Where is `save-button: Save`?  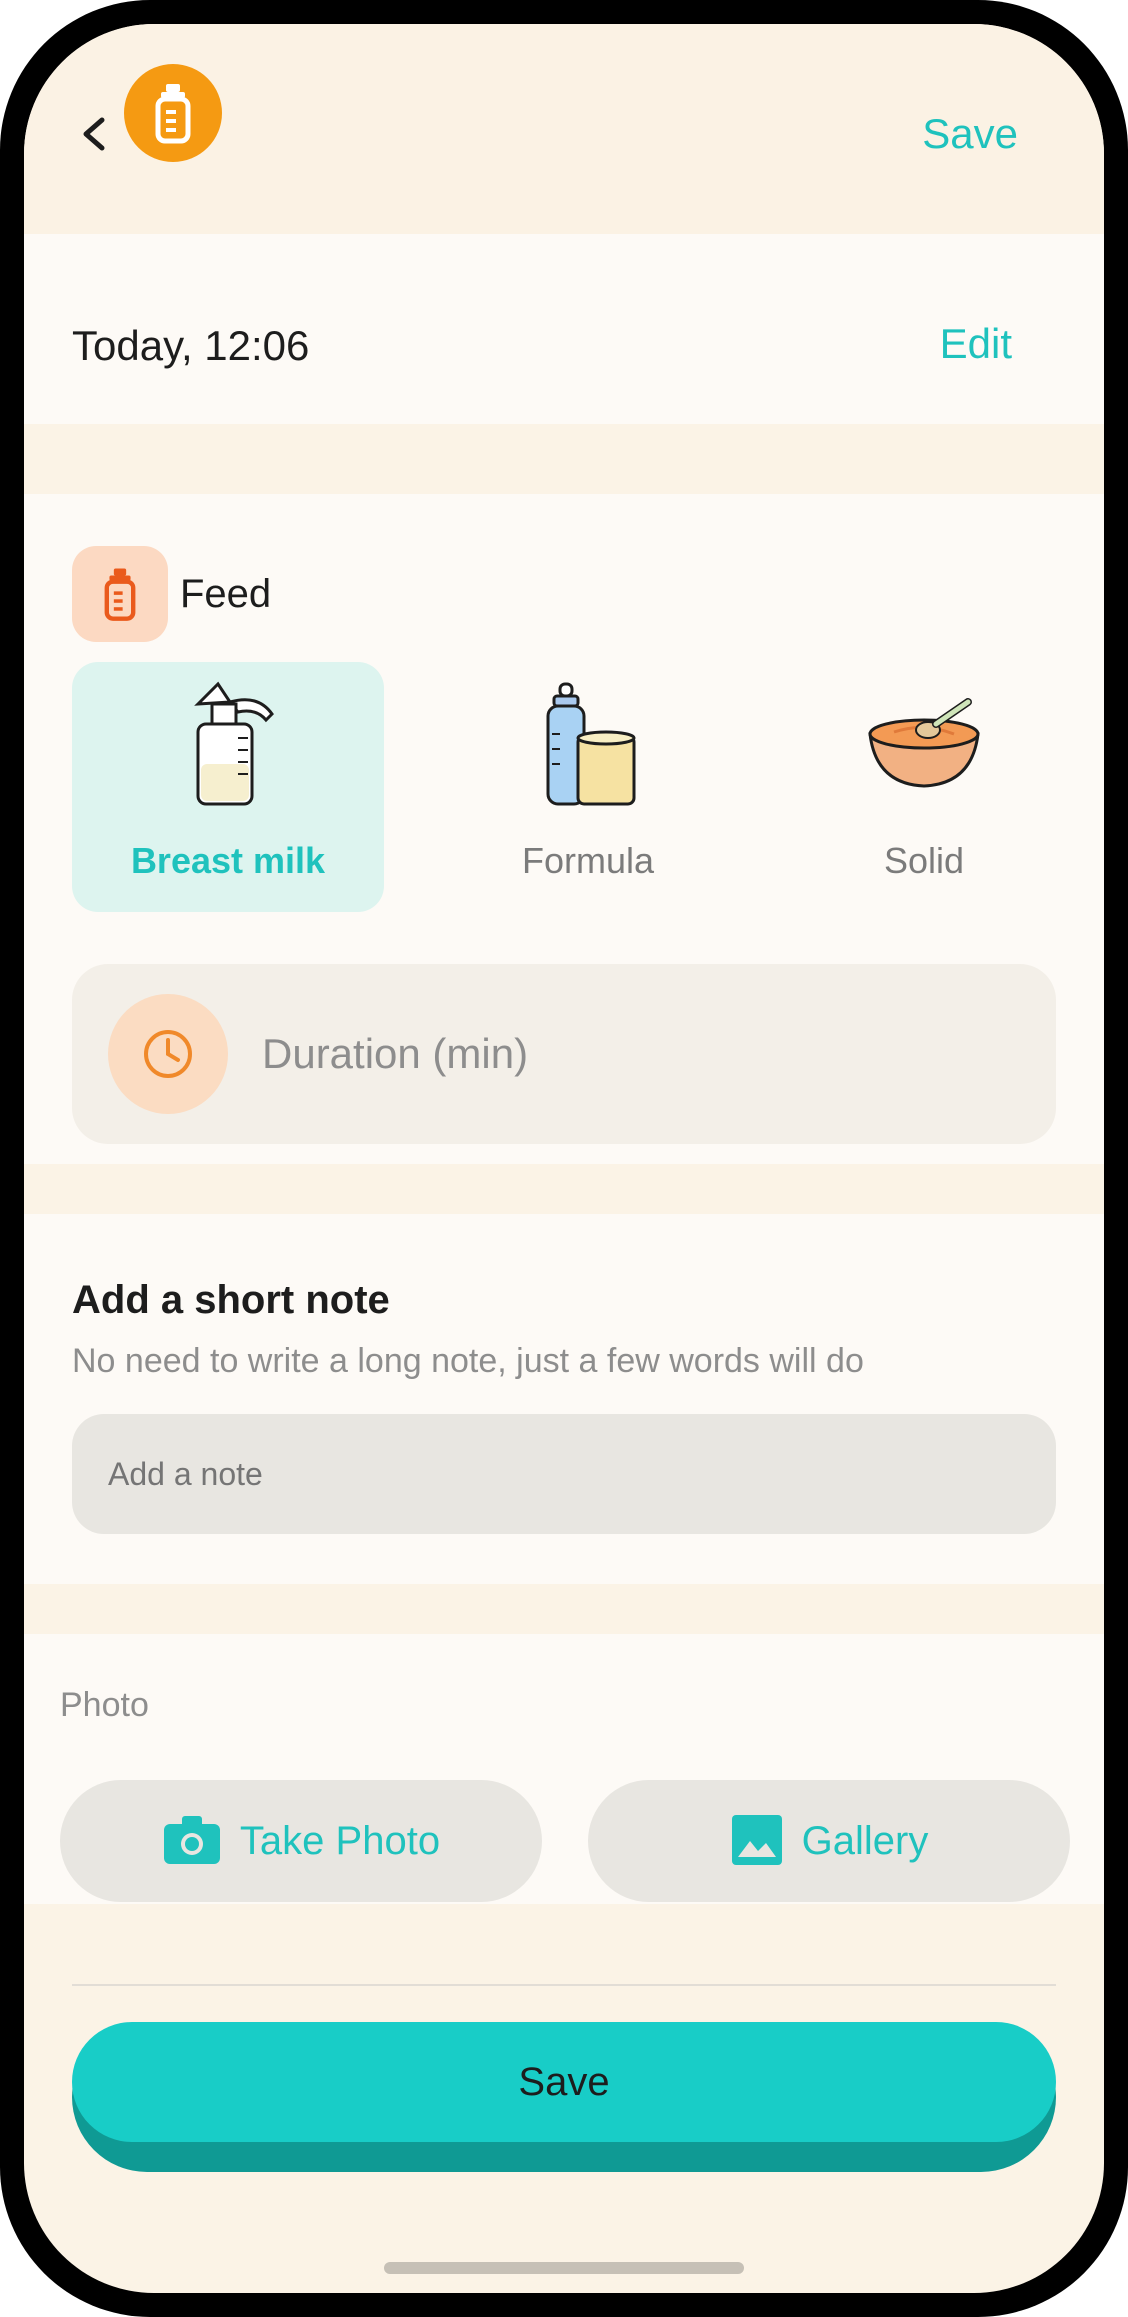
save-button: Save is located at coordinates (564, 2097).